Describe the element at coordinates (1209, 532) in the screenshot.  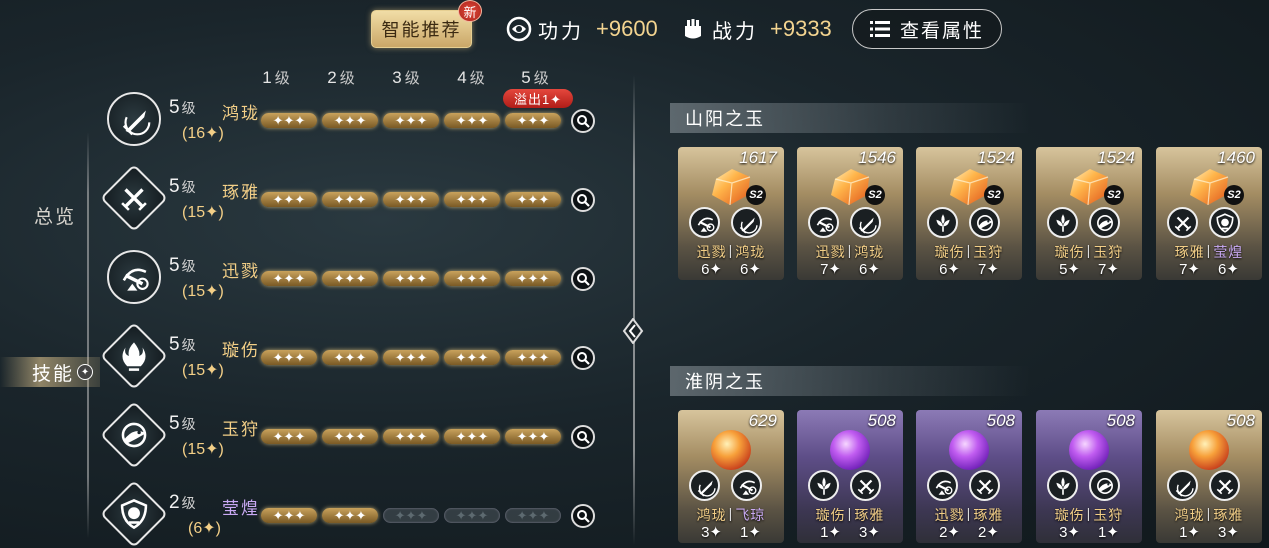
I see `card-skill-counts: 1✦ 3✦` at that location.